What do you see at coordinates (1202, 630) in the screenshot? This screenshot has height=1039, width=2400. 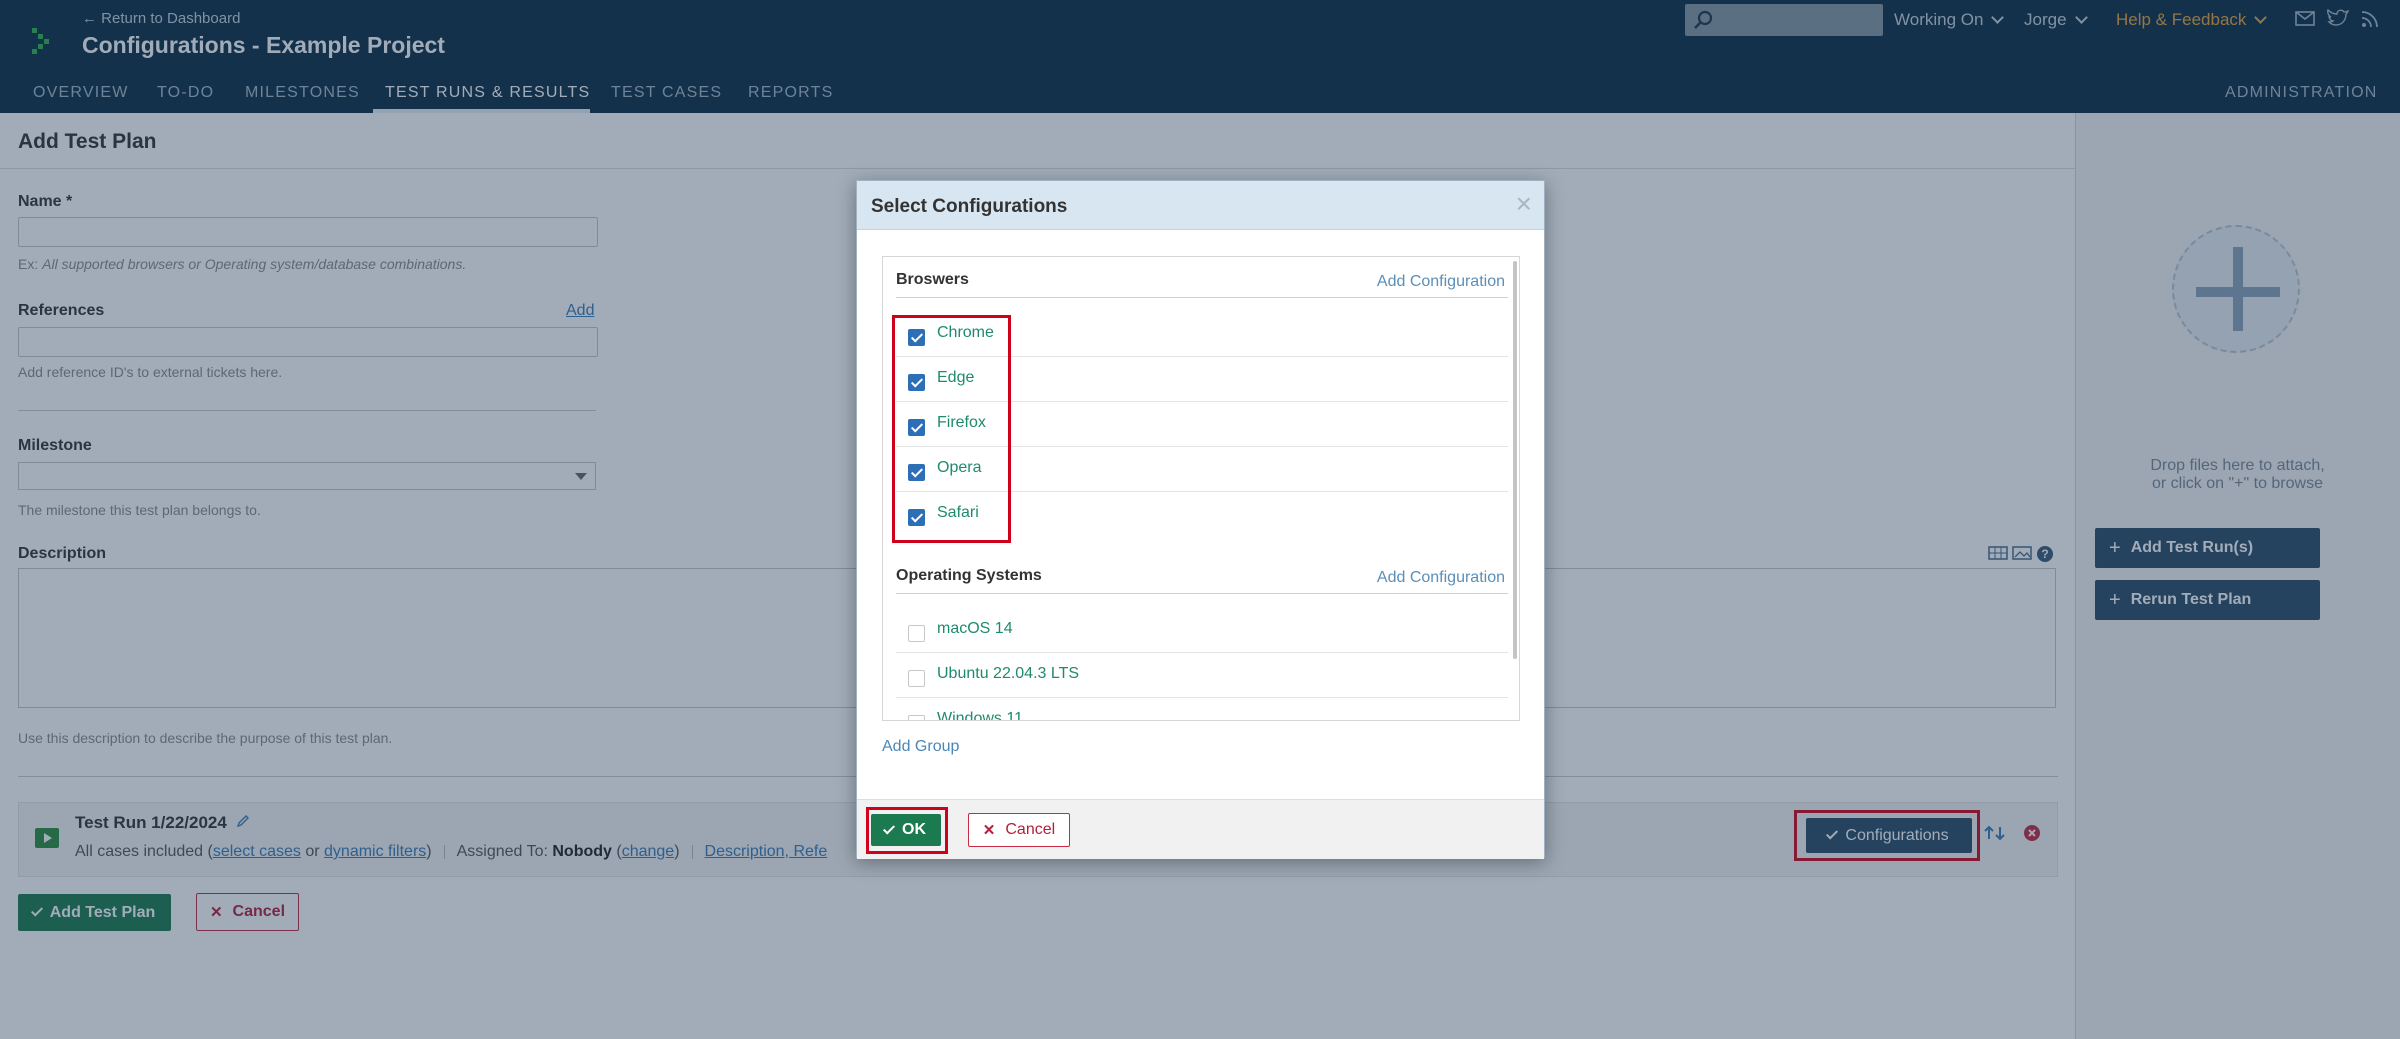 I see `config-item-macos-14: macOS 14` at bounding box center [1202, 630].